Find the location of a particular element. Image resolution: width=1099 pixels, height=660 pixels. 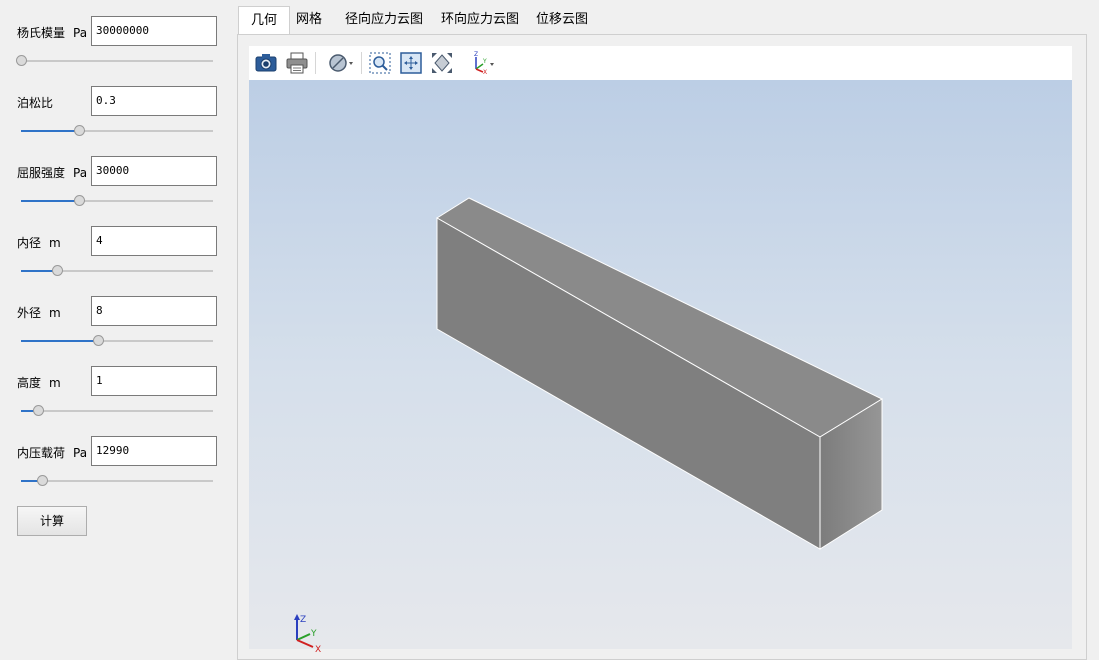

param-label-poisson-ratio: 泊松比 is located at coordinates (35, 103).